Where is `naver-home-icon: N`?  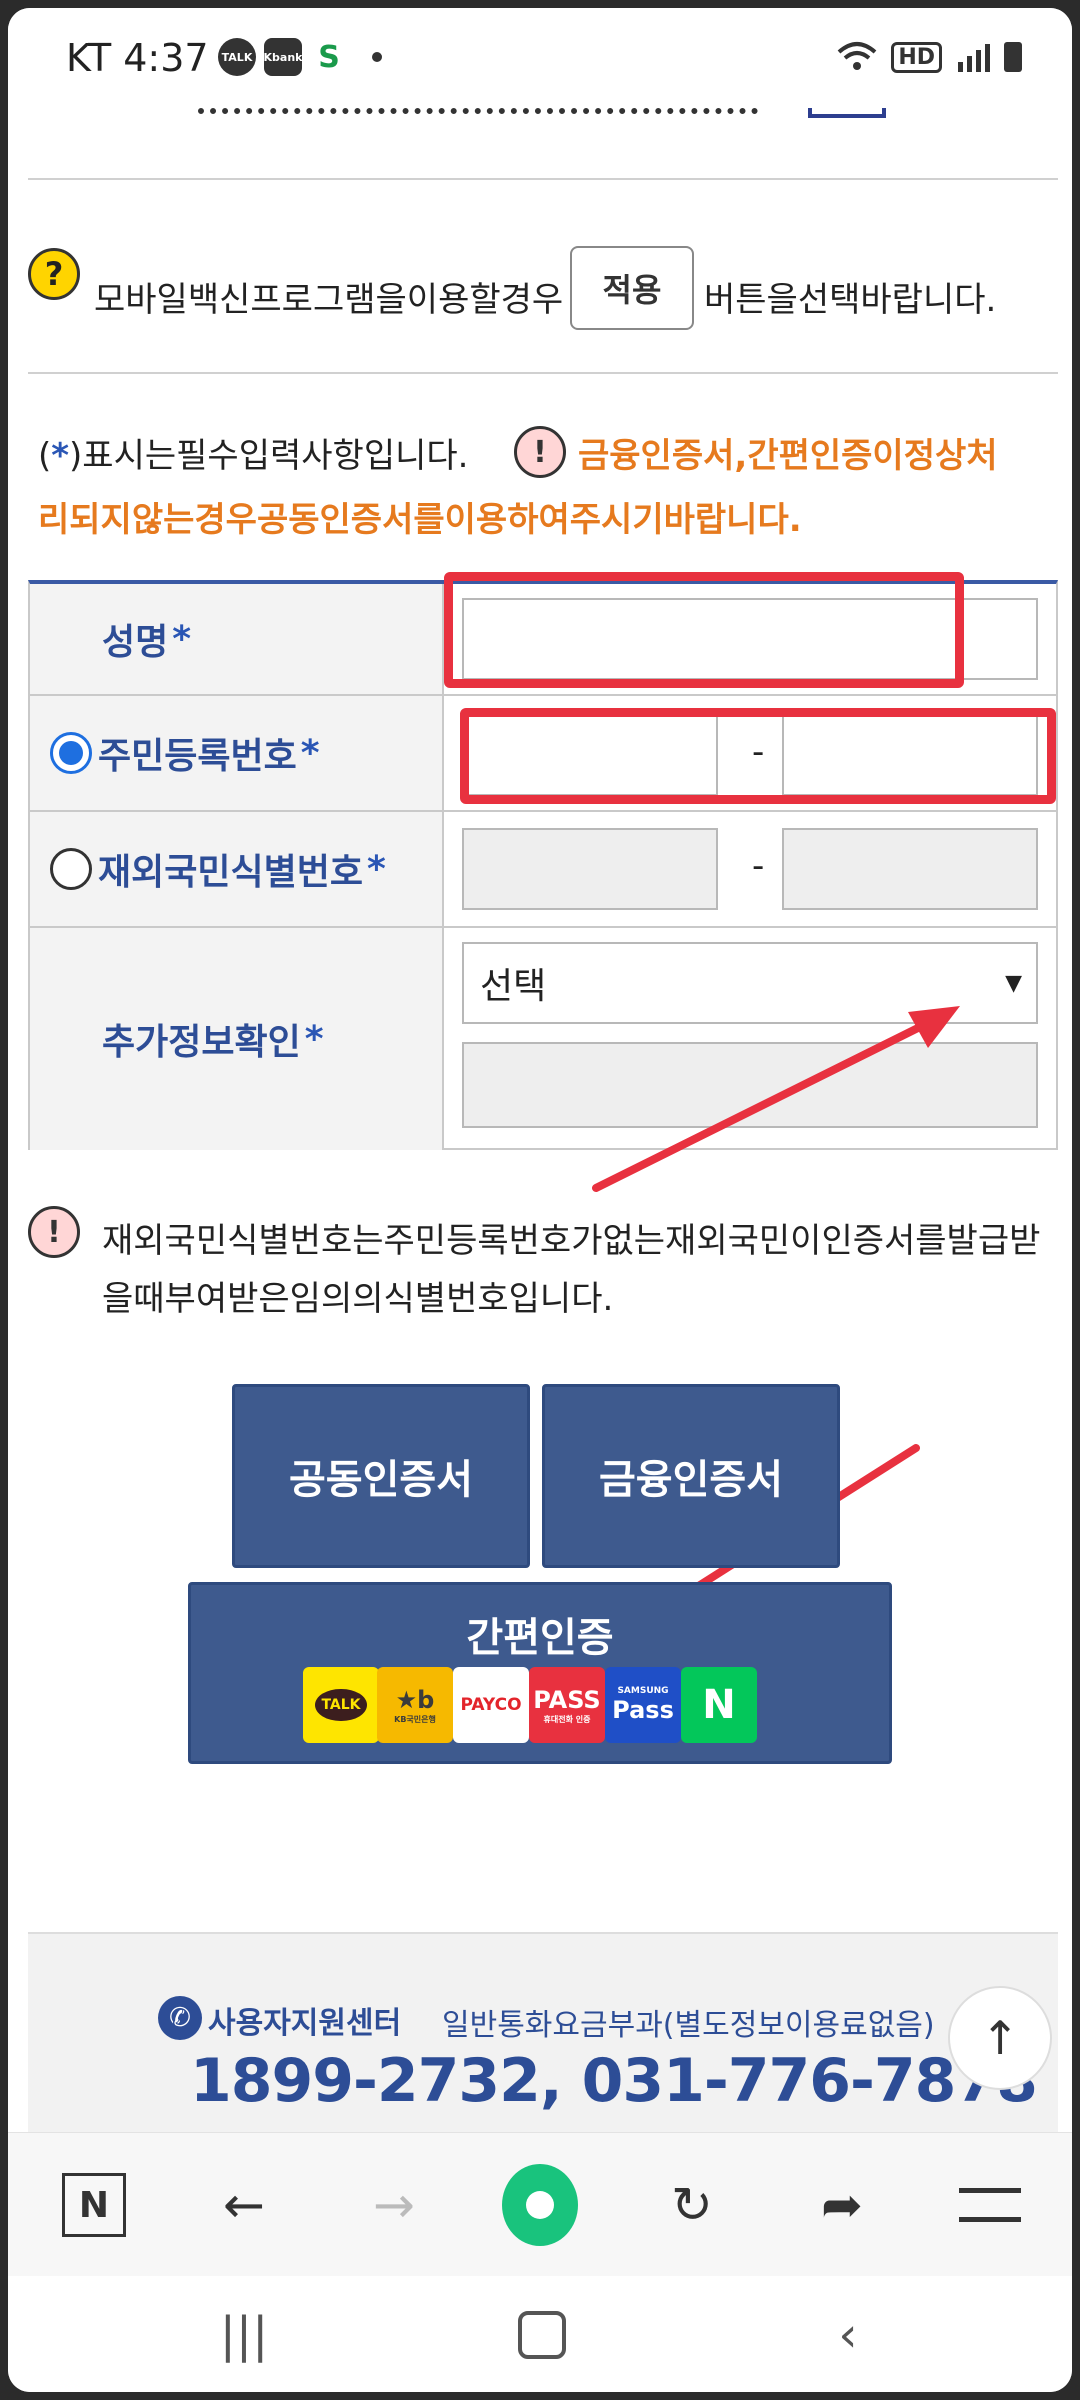 naver-home-icon: N is located at coordinates (94, 2205).